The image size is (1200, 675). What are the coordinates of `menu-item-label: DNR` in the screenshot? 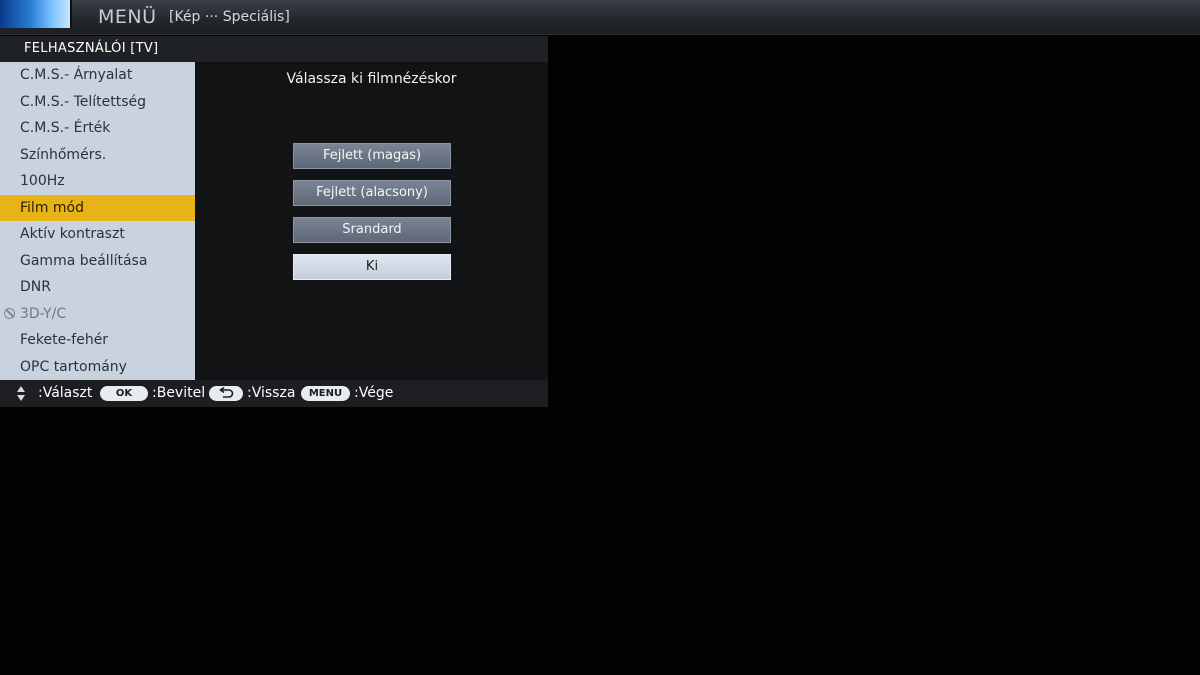 It's located at (35, 287).